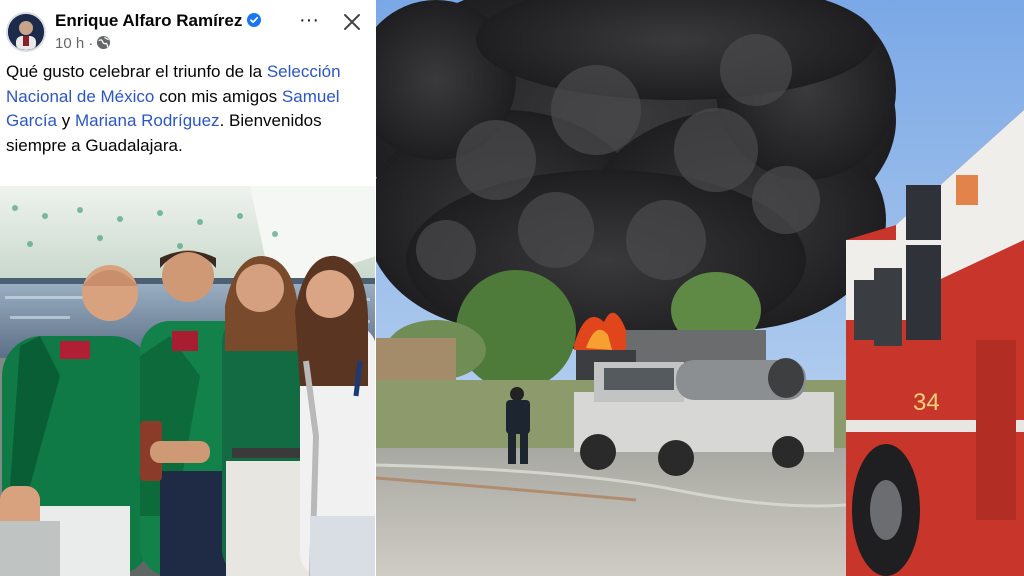 Image resolution: width=1024 pixels, height=576 pixels. I want to click on post-meta: 10 h ·, so click(83, 43).